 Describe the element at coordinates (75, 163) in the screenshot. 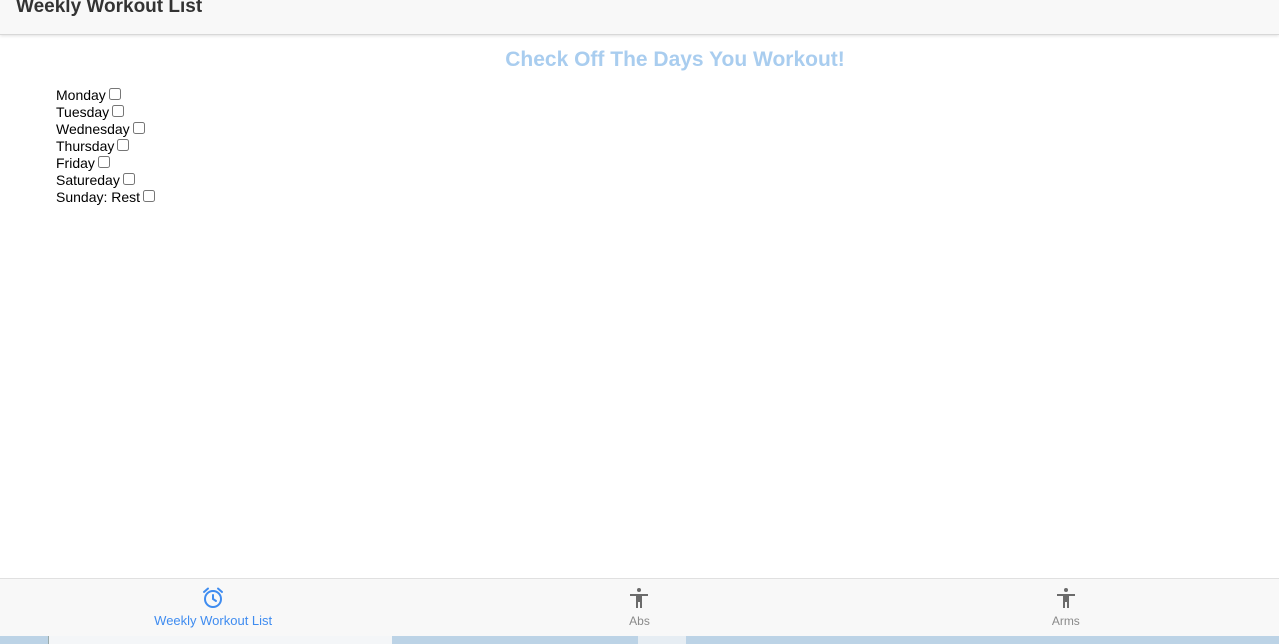

I see `day-label: Friday` at that location.